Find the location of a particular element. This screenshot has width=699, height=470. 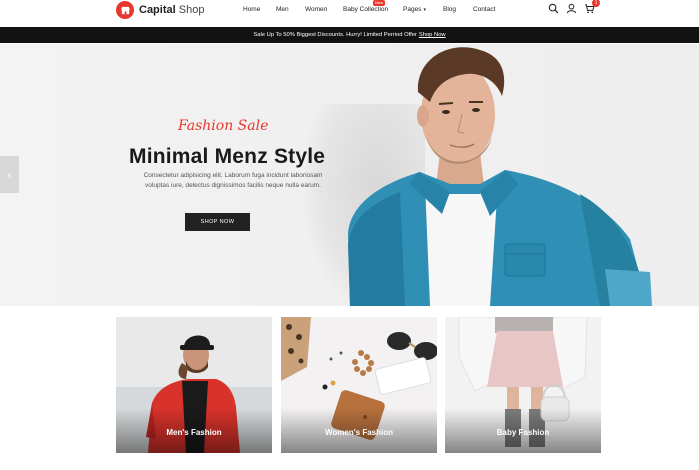

nav-women: Women is located at coordinates (324, 9).